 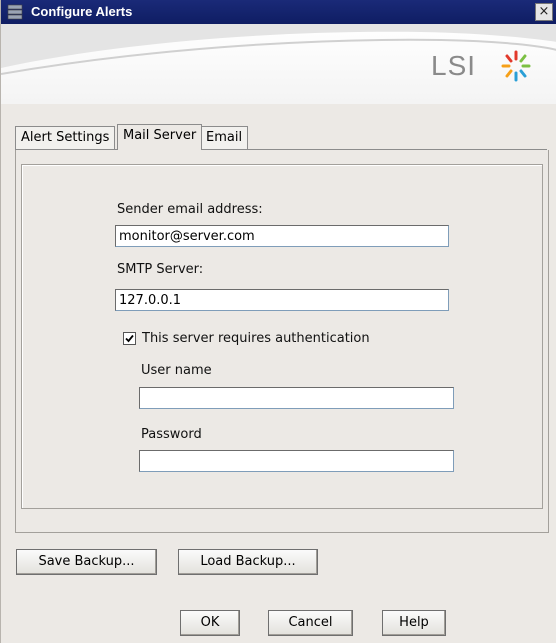 What do you see at coordinates (454, 65) in the screenshot?
I see `lsi-logo-text: LSI` at bounding box center [454, 65].